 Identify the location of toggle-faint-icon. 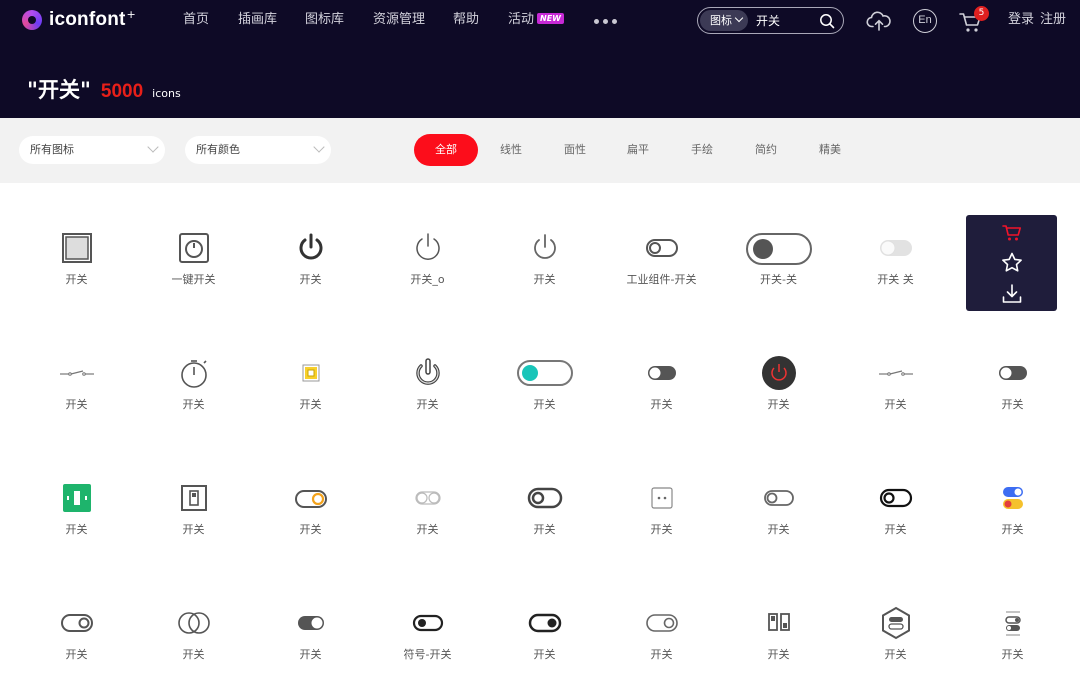
(427, 498).